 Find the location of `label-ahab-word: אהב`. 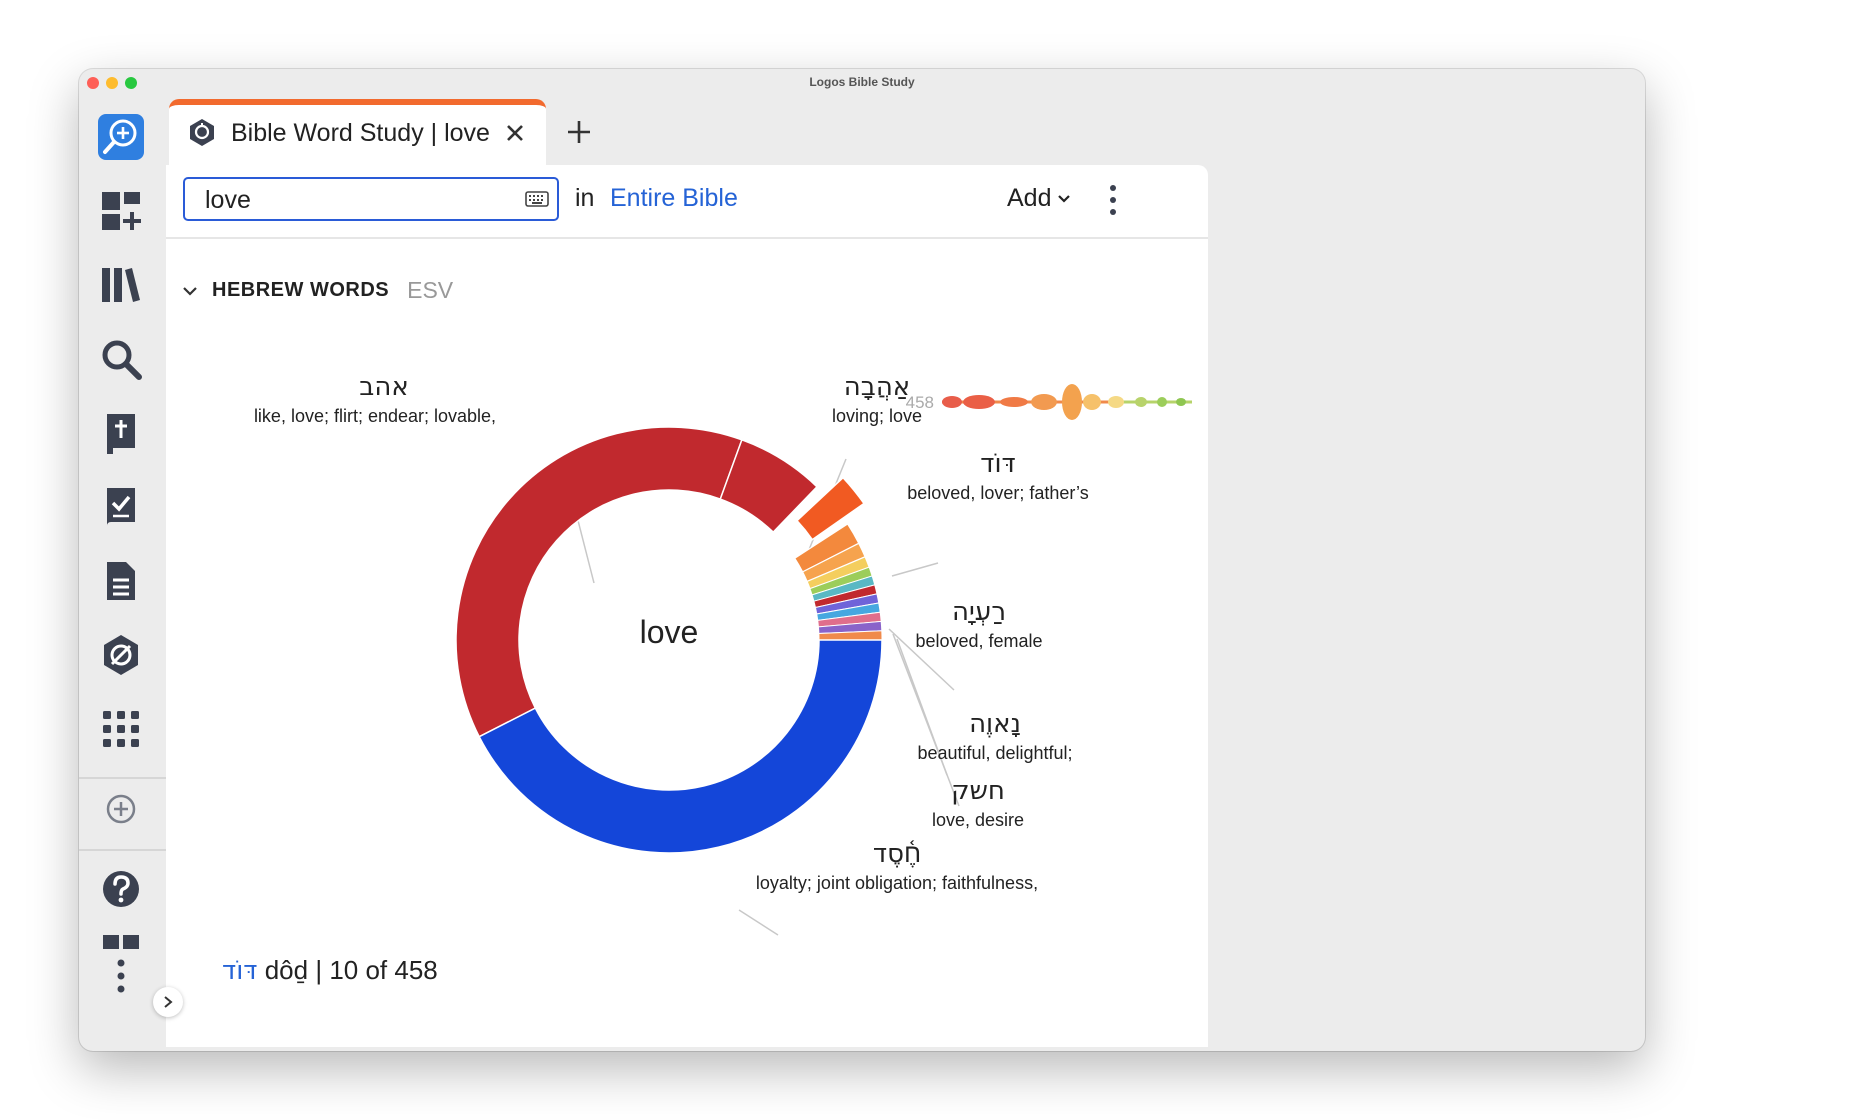

label-ahab-word: אהב is located at coordinates (383, 387).